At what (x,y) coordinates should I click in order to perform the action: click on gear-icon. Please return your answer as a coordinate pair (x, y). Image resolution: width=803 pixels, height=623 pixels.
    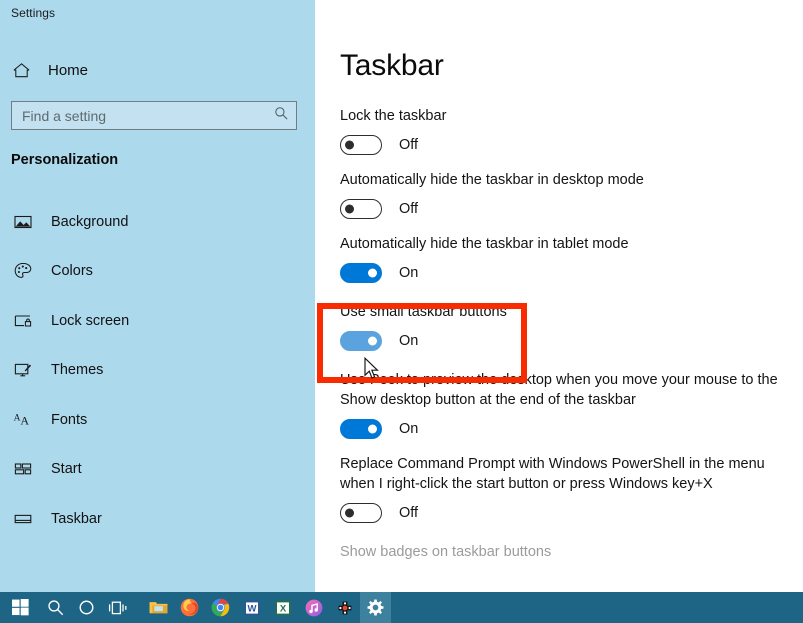
    Looking at the image, I should click on (375, 607).